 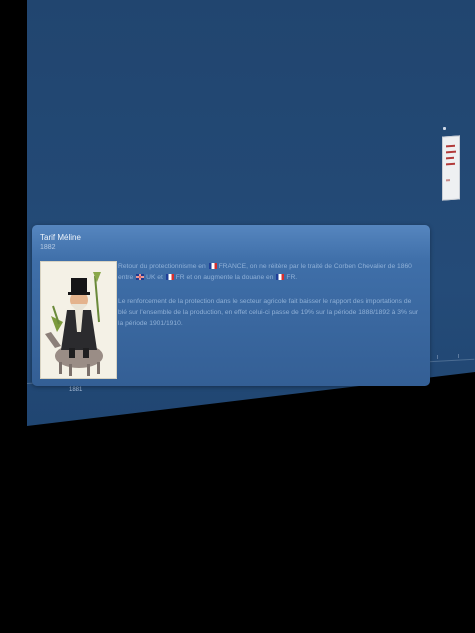 What do you see at coordinates (230, 277) in the screenshot?
I see `text-fragment: et on augmente la douane en` at bounding box center [230, 277].